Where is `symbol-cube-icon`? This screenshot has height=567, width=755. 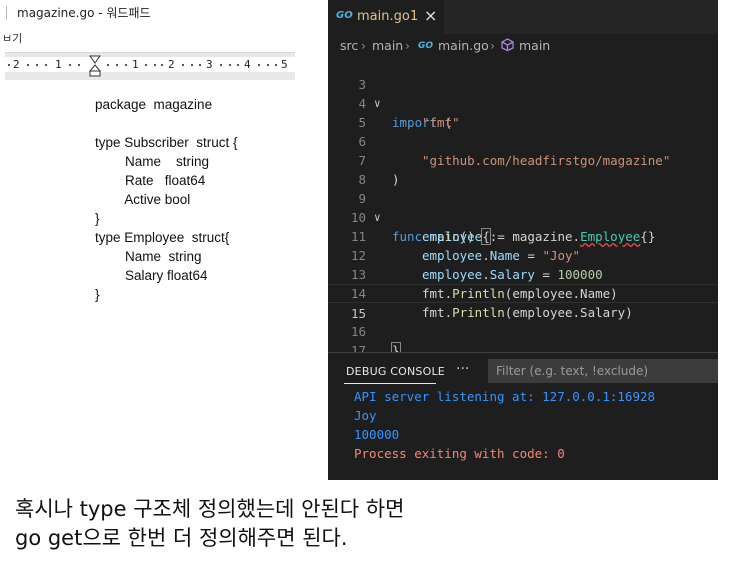 symbol-cube-icon is located at coordinates (507, 46).